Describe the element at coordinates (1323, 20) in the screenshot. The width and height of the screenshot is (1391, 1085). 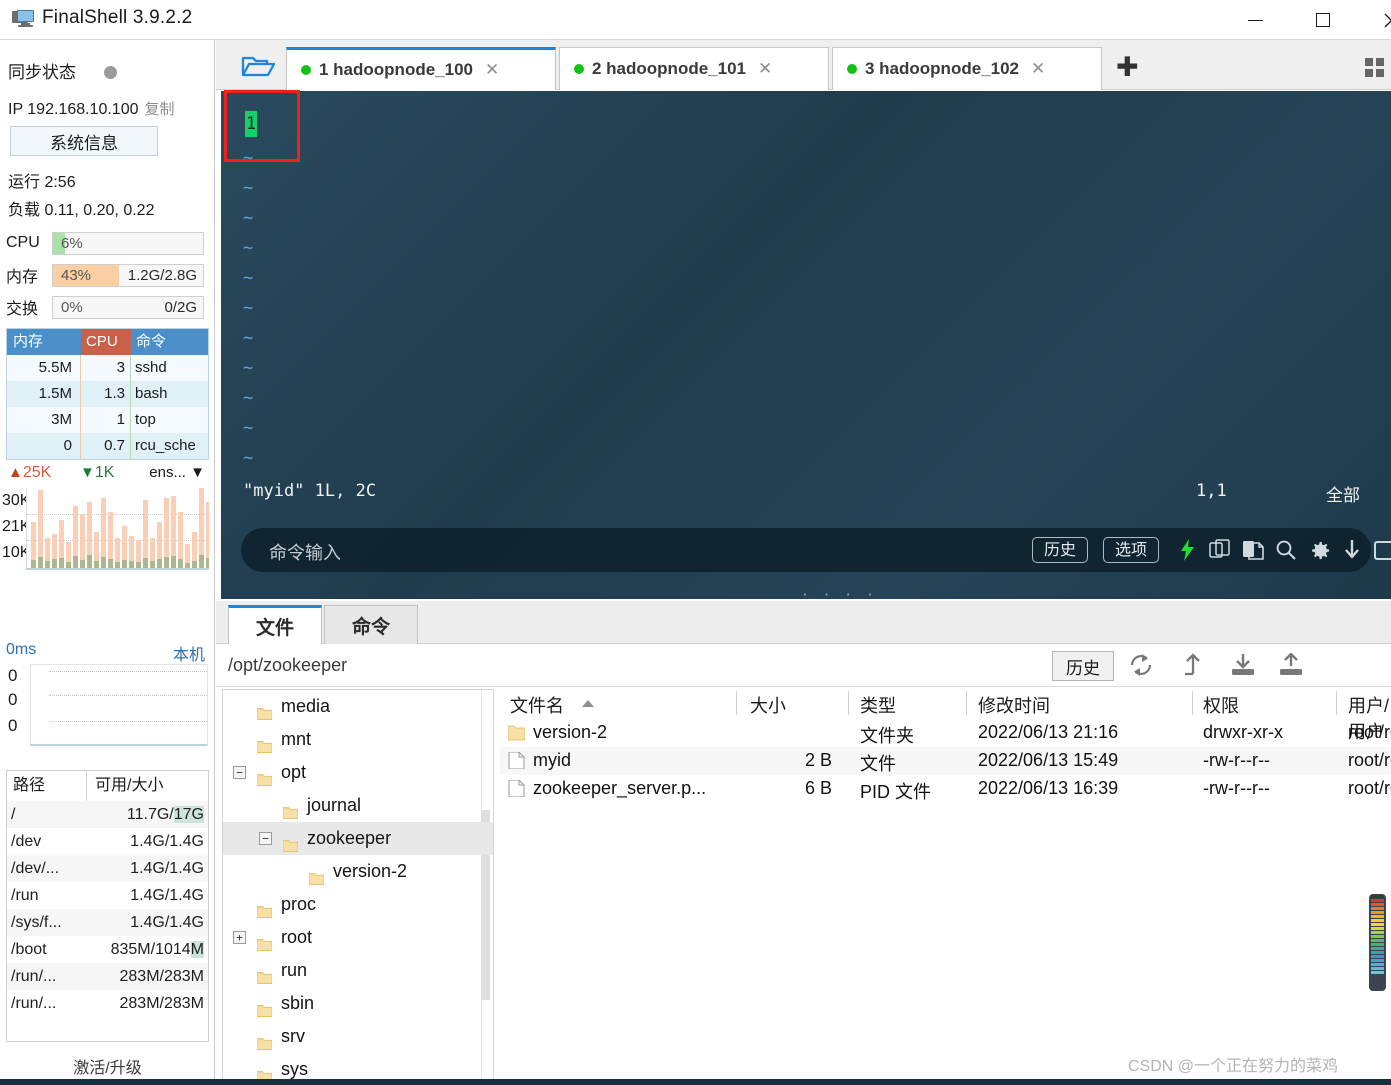
I see `maximize-button` at that location.